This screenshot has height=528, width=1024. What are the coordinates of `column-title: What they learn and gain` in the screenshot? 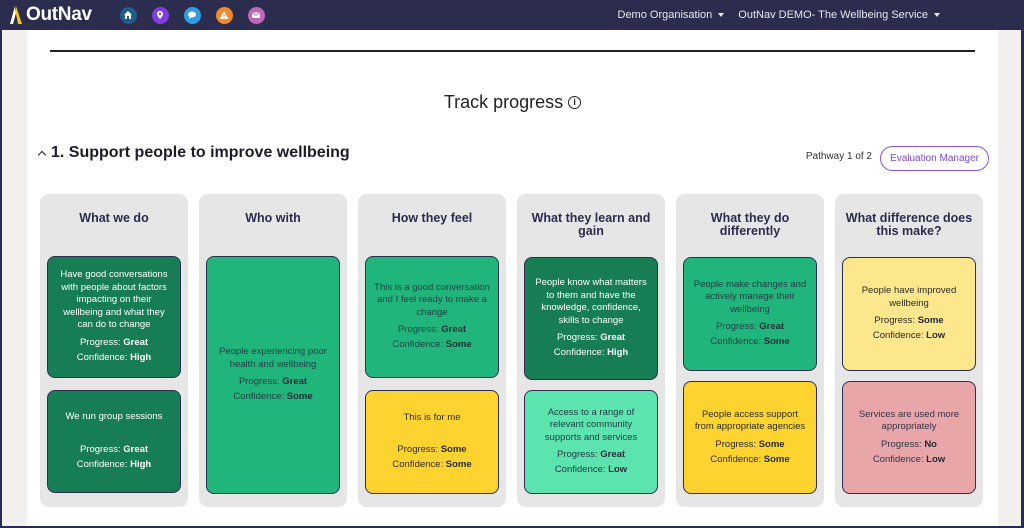 It's located at (591, 224).